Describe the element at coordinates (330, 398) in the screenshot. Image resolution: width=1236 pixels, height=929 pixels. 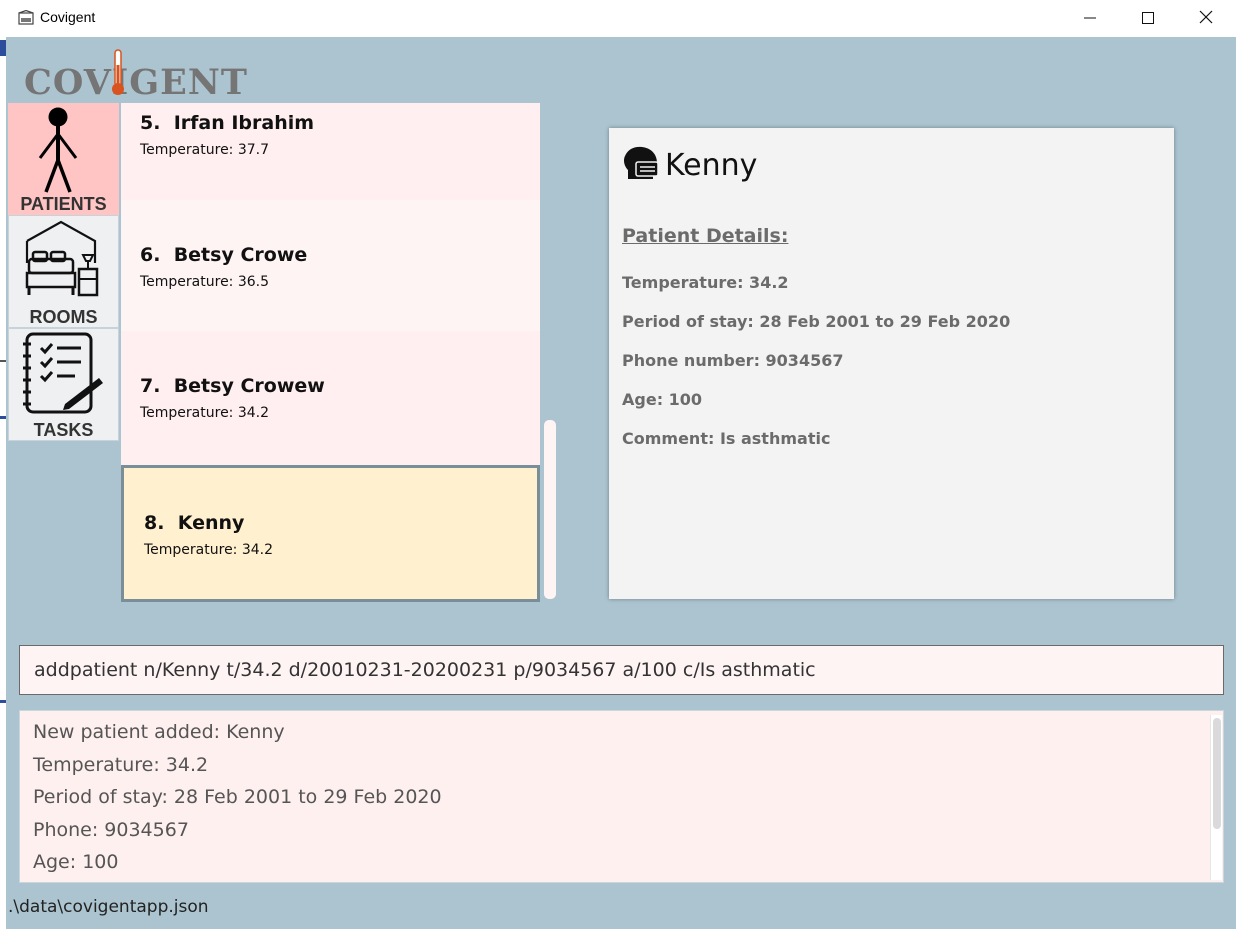
I see `patient-card: 7. Betsy Crowew Temperature: 34.2` at that location.